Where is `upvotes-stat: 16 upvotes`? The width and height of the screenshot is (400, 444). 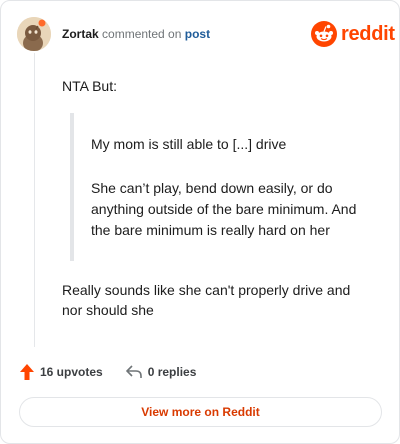 upvotes-stat: 16 upvotes is located at coordinates (61, 372).